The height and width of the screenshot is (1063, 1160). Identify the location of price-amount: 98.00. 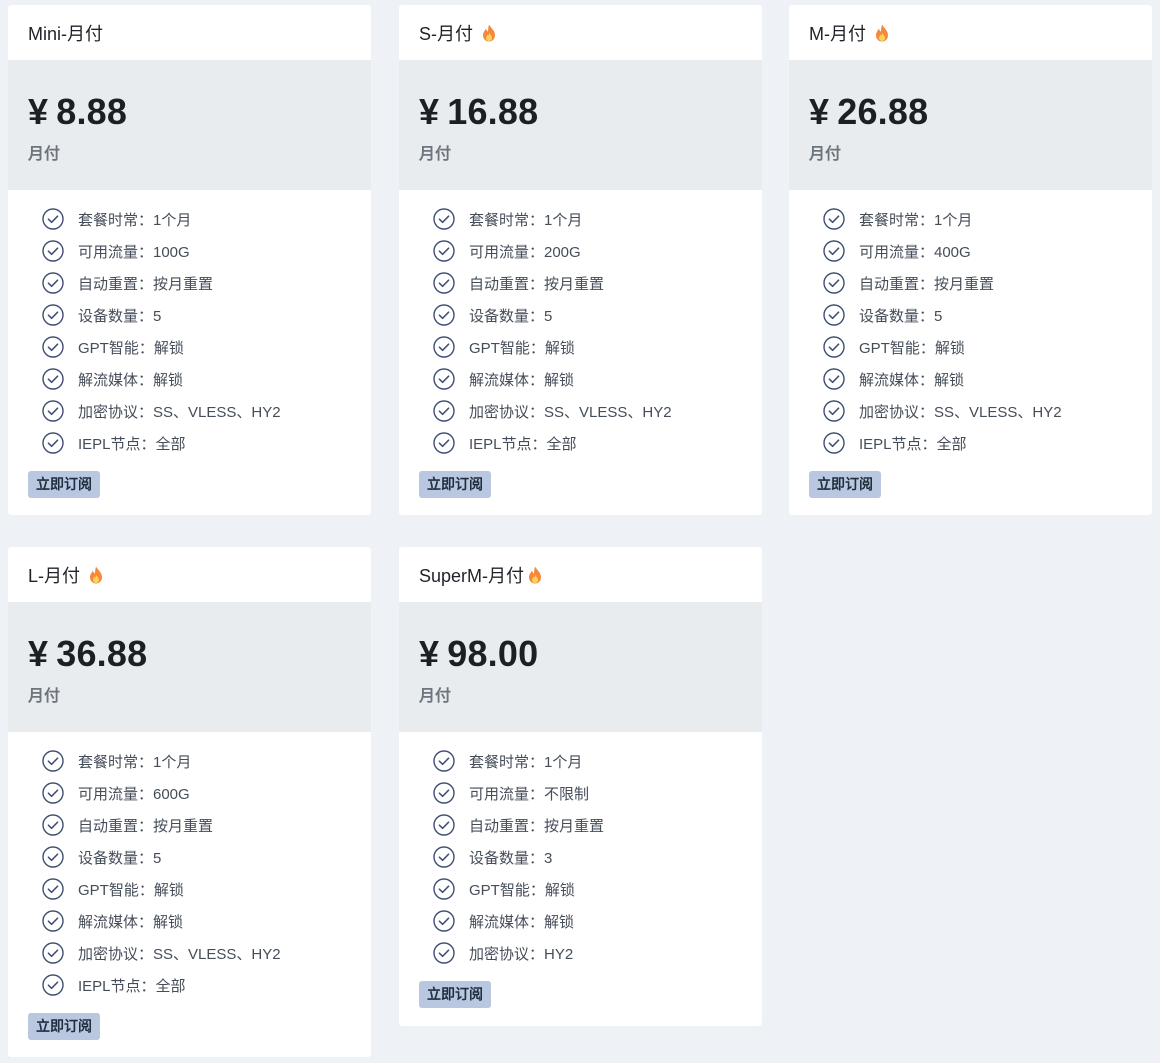
(493, 653).